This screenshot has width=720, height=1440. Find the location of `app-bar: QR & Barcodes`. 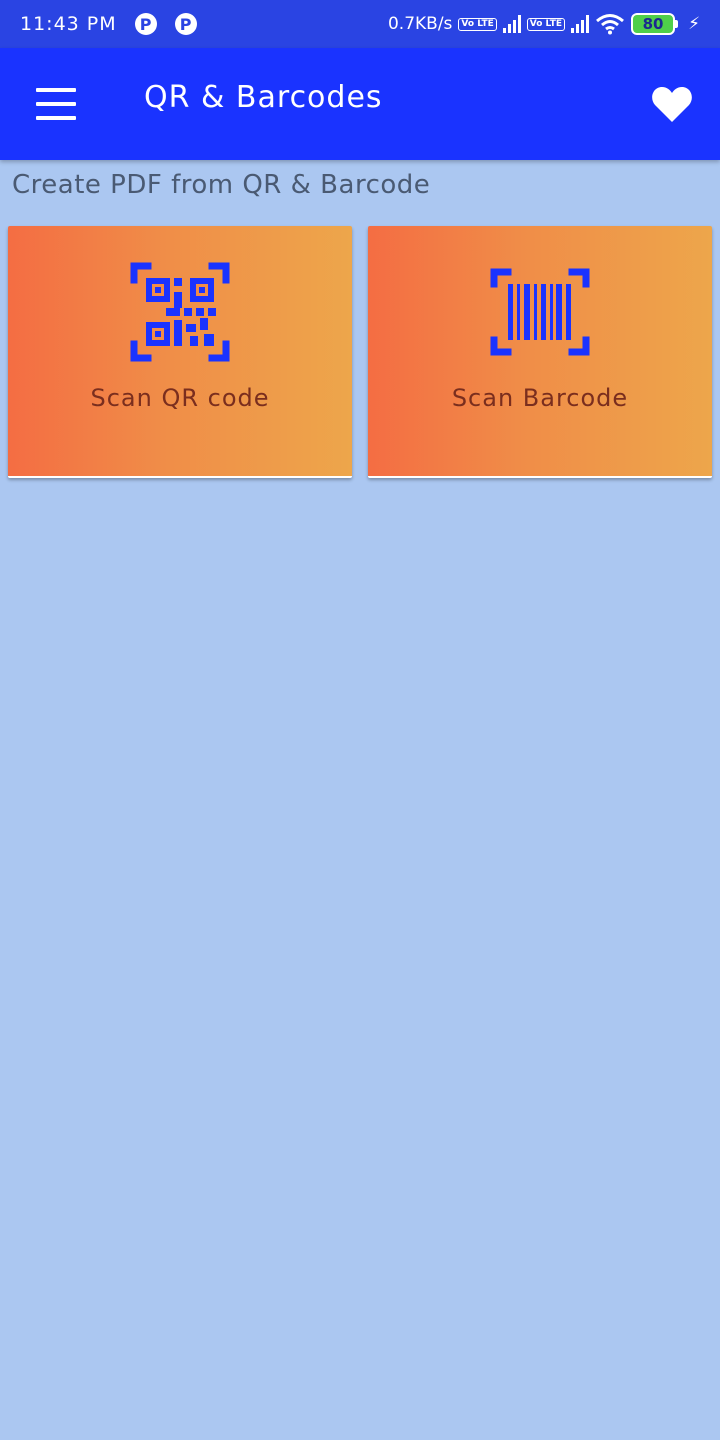

app-bar: QR & Barcodes is located at coordinates (360, 104).